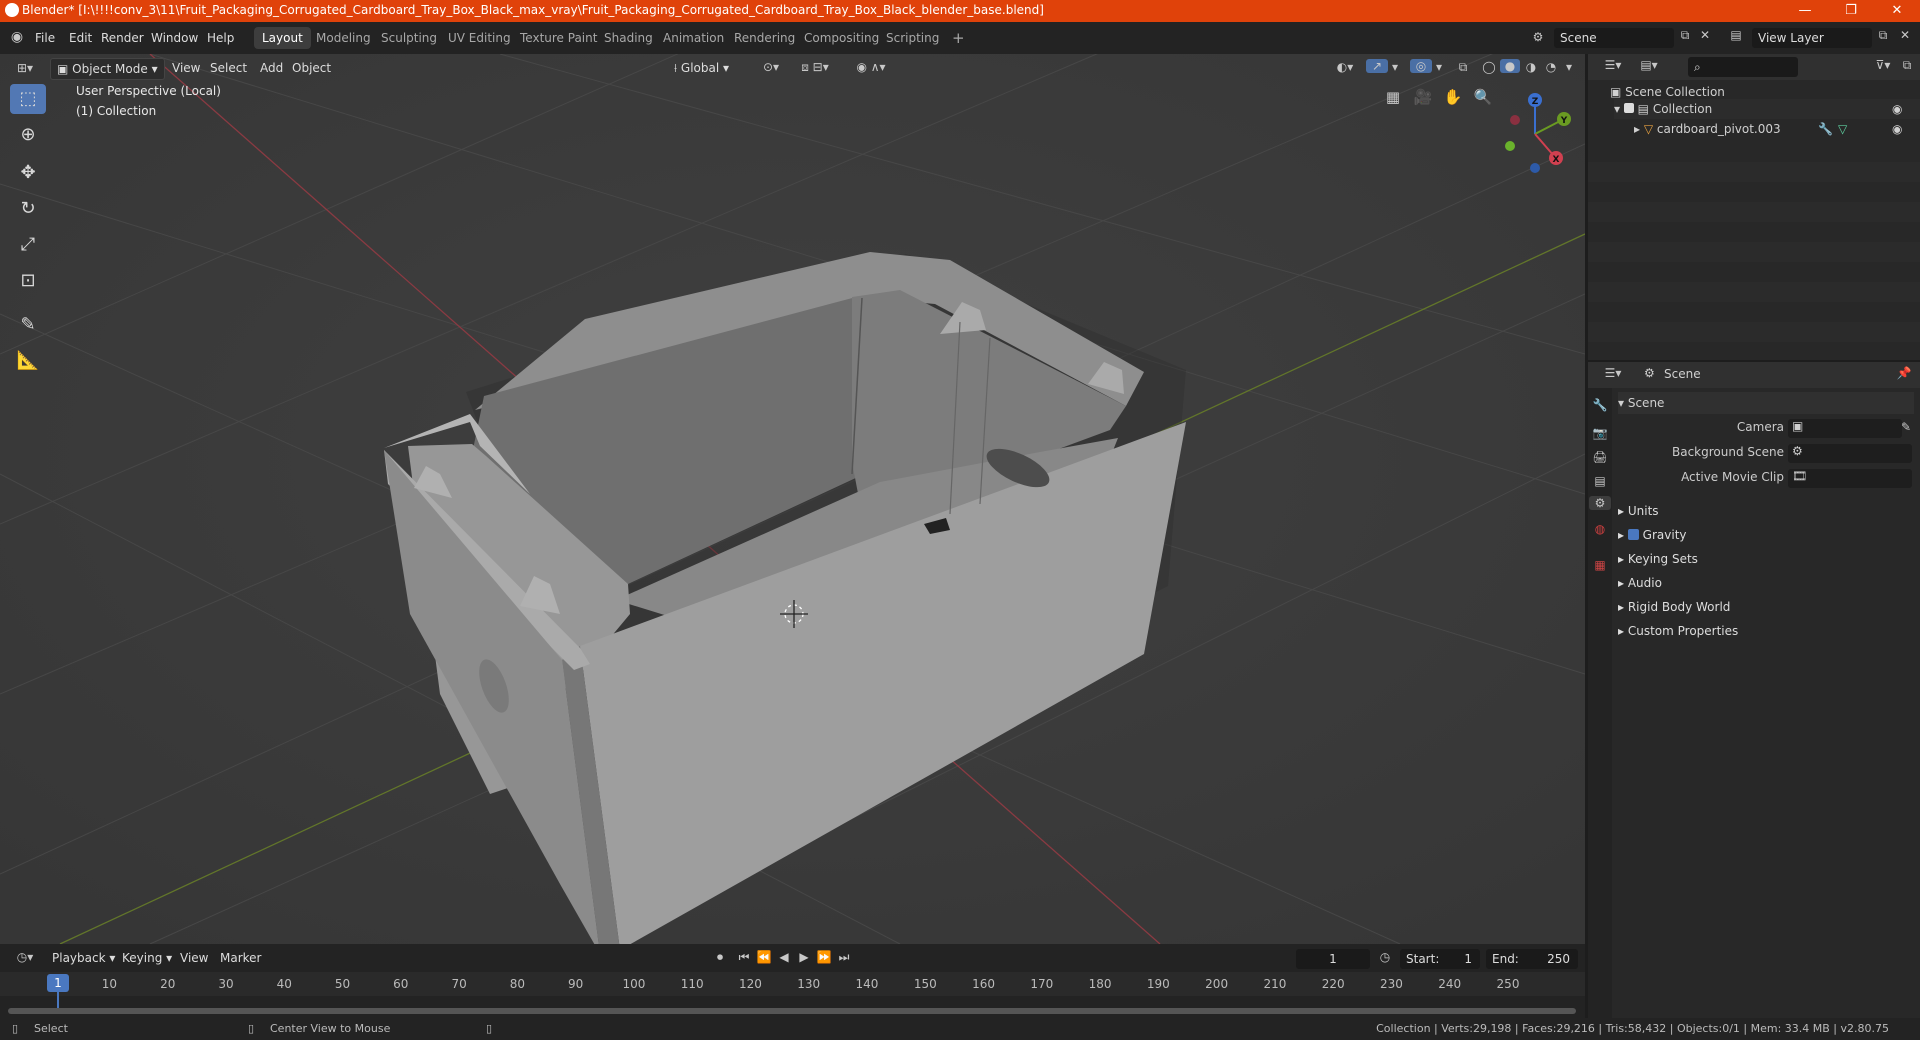 The image size is (1920, 1040). Describe the element at coordinates (1600, 457) in the screenshot. I see `output-tab-icon: 🖨` at that location.